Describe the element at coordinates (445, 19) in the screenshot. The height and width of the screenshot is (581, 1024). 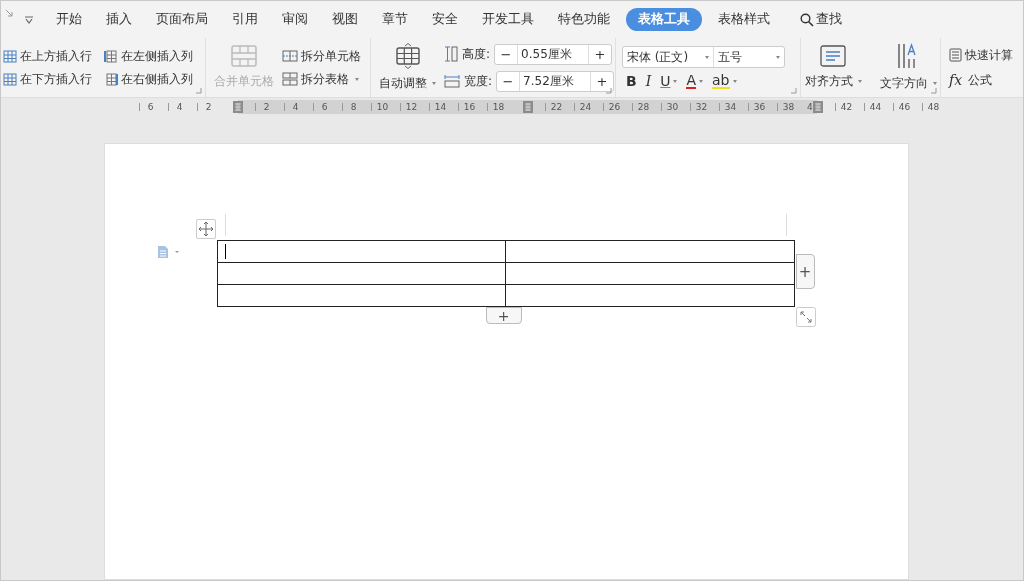
I see `ribbon-tab: 安全` at that location.